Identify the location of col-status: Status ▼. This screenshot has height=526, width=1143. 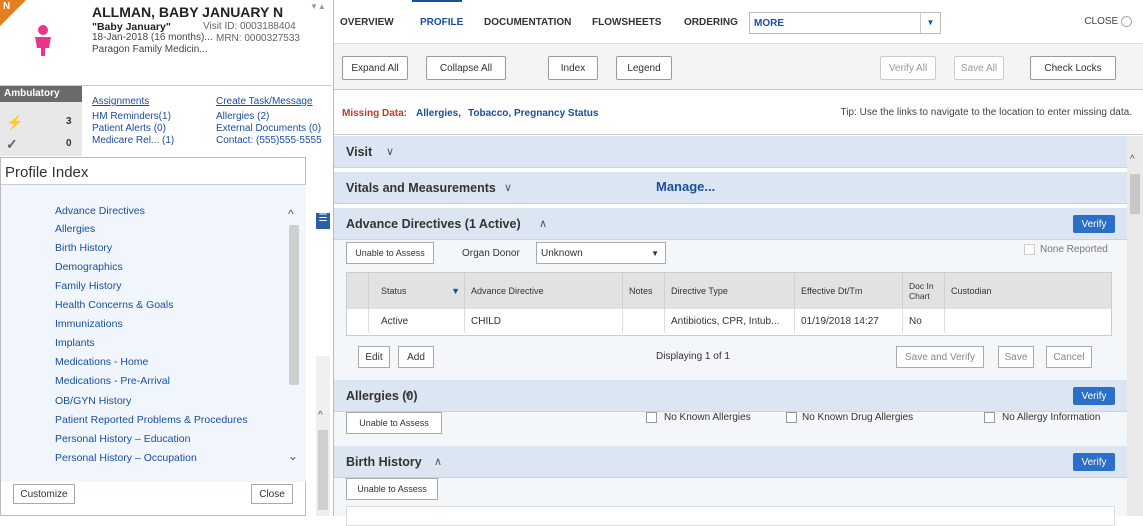
(417, 291).